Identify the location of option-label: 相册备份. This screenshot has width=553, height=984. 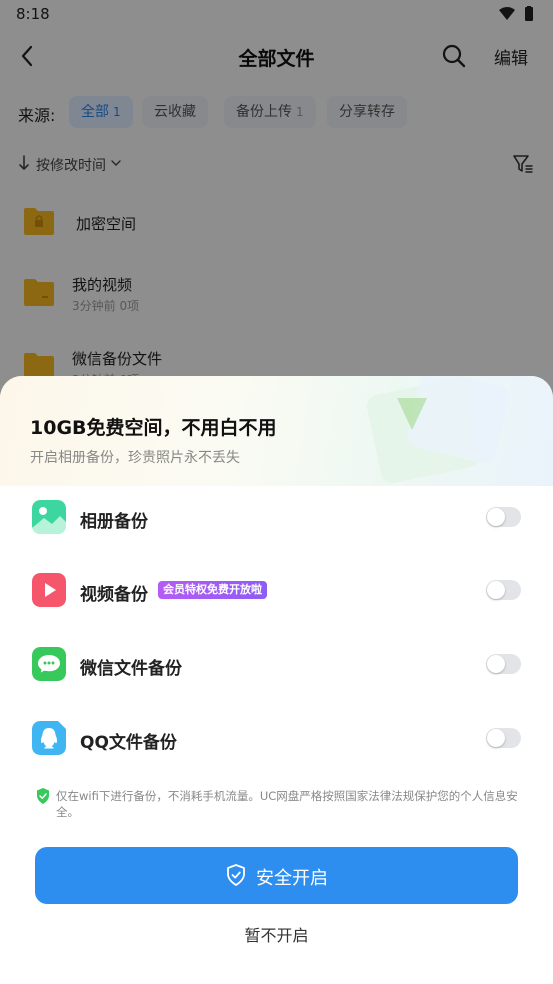
(114, 522).